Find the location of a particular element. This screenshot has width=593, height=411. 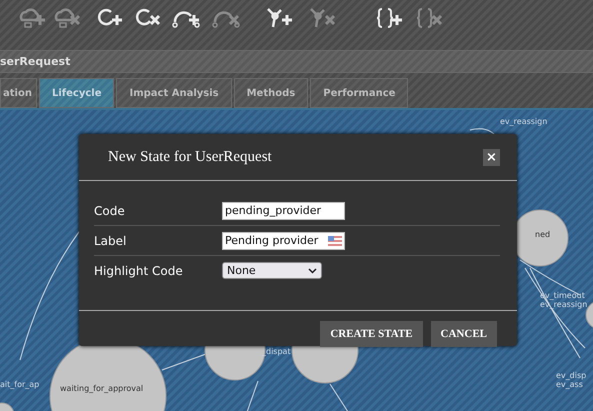

diagram-label: ait_for_ap is located at coordinates (20, 384).